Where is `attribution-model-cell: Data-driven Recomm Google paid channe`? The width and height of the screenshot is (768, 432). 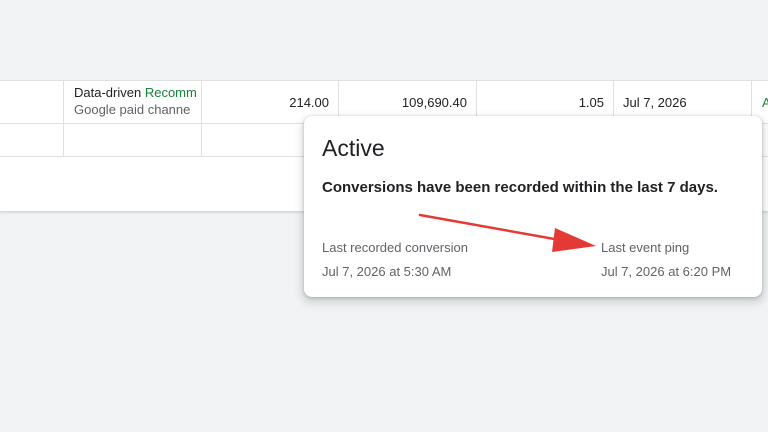 attribution-model-cell: Data-driven Recomm Google paid channe is located at coordinates (133, 102).